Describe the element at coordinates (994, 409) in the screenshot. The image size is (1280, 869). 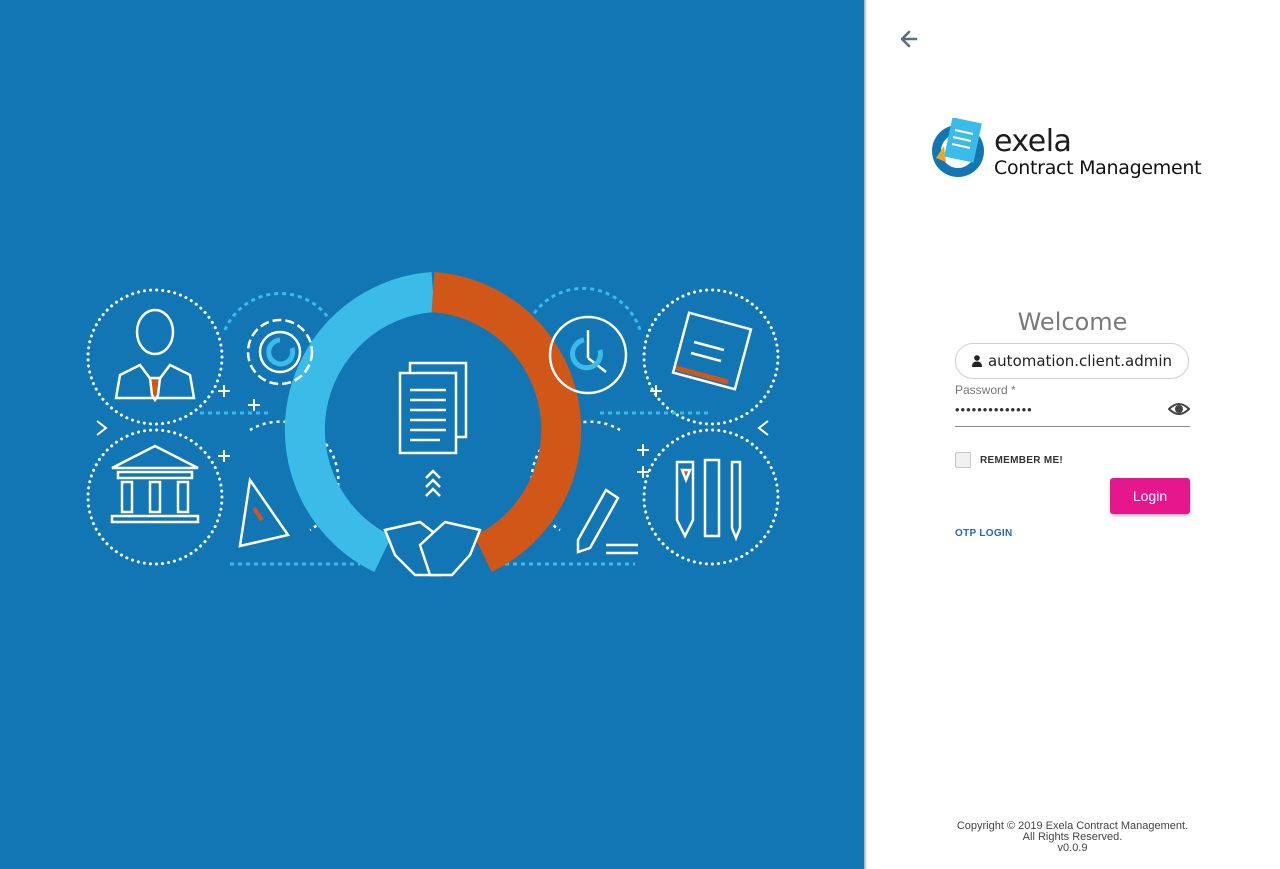
I see `password-value: ••••••••••••••` at that location.